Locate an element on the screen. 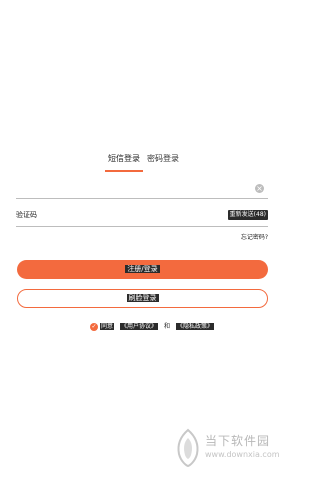 This screenshot has width=320, height=500. user-agreement-link: 《用户协议》 is located at coordinates (139, 326).